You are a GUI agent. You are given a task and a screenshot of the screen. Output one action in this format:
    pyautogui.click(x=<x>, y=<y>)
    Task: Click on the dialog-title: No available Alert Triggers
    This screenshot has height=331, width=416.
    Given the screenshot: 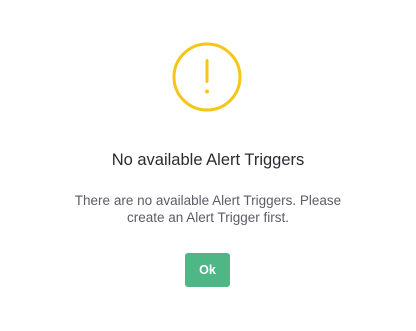 What is the action you would take?
    pyautogui.click(x=208, y=160)
    